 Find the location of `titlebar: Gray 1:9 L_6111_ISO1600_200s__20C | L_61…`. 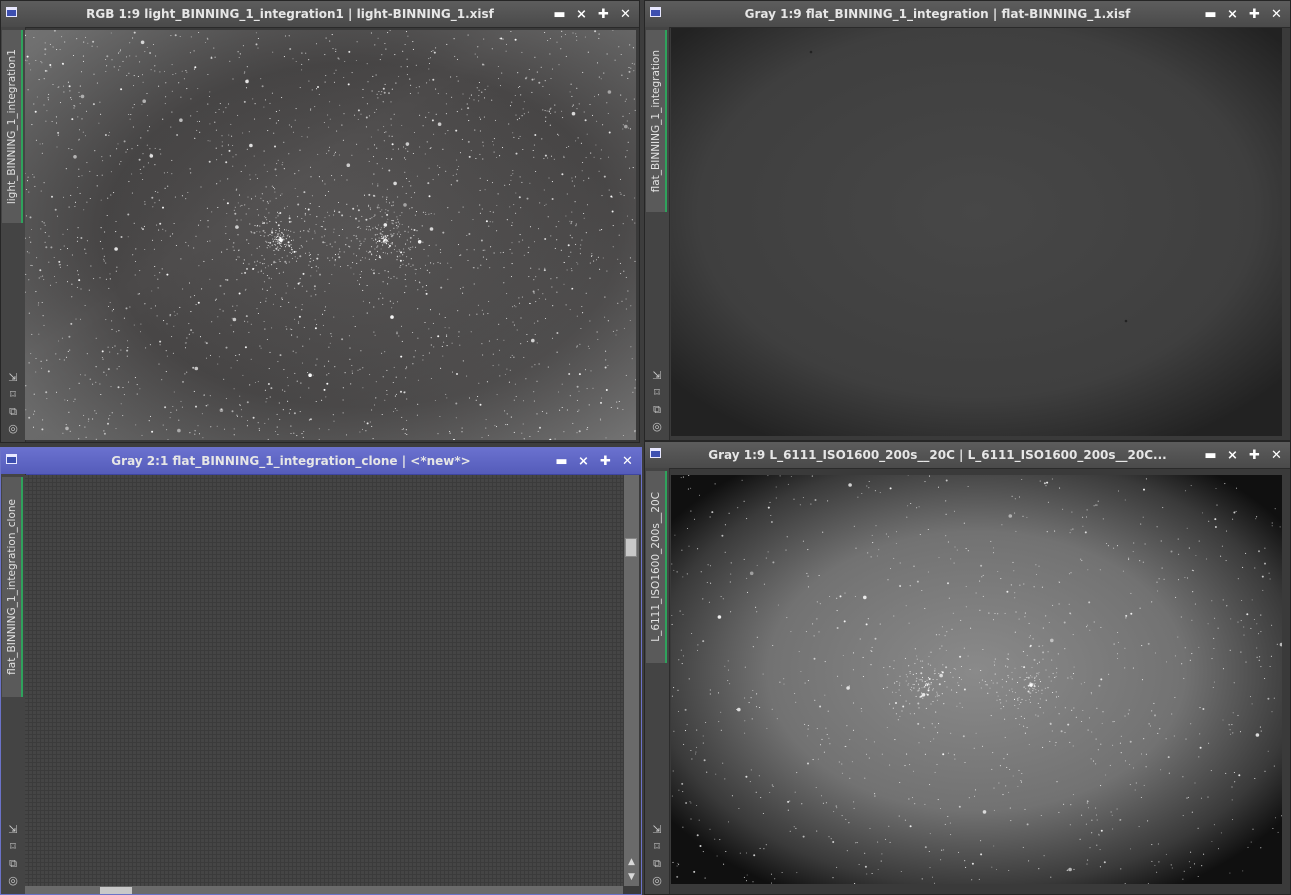

titlebar: Gray 1:9 L_6111_ISO1600_200s__20C | L_61… is located at coordinates (967, 455).